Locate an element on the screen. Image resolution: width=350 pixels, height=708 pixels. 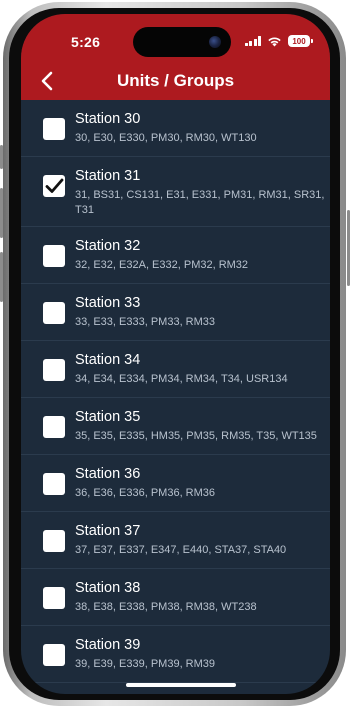
mute-switch is located at coordinates (1, 157).